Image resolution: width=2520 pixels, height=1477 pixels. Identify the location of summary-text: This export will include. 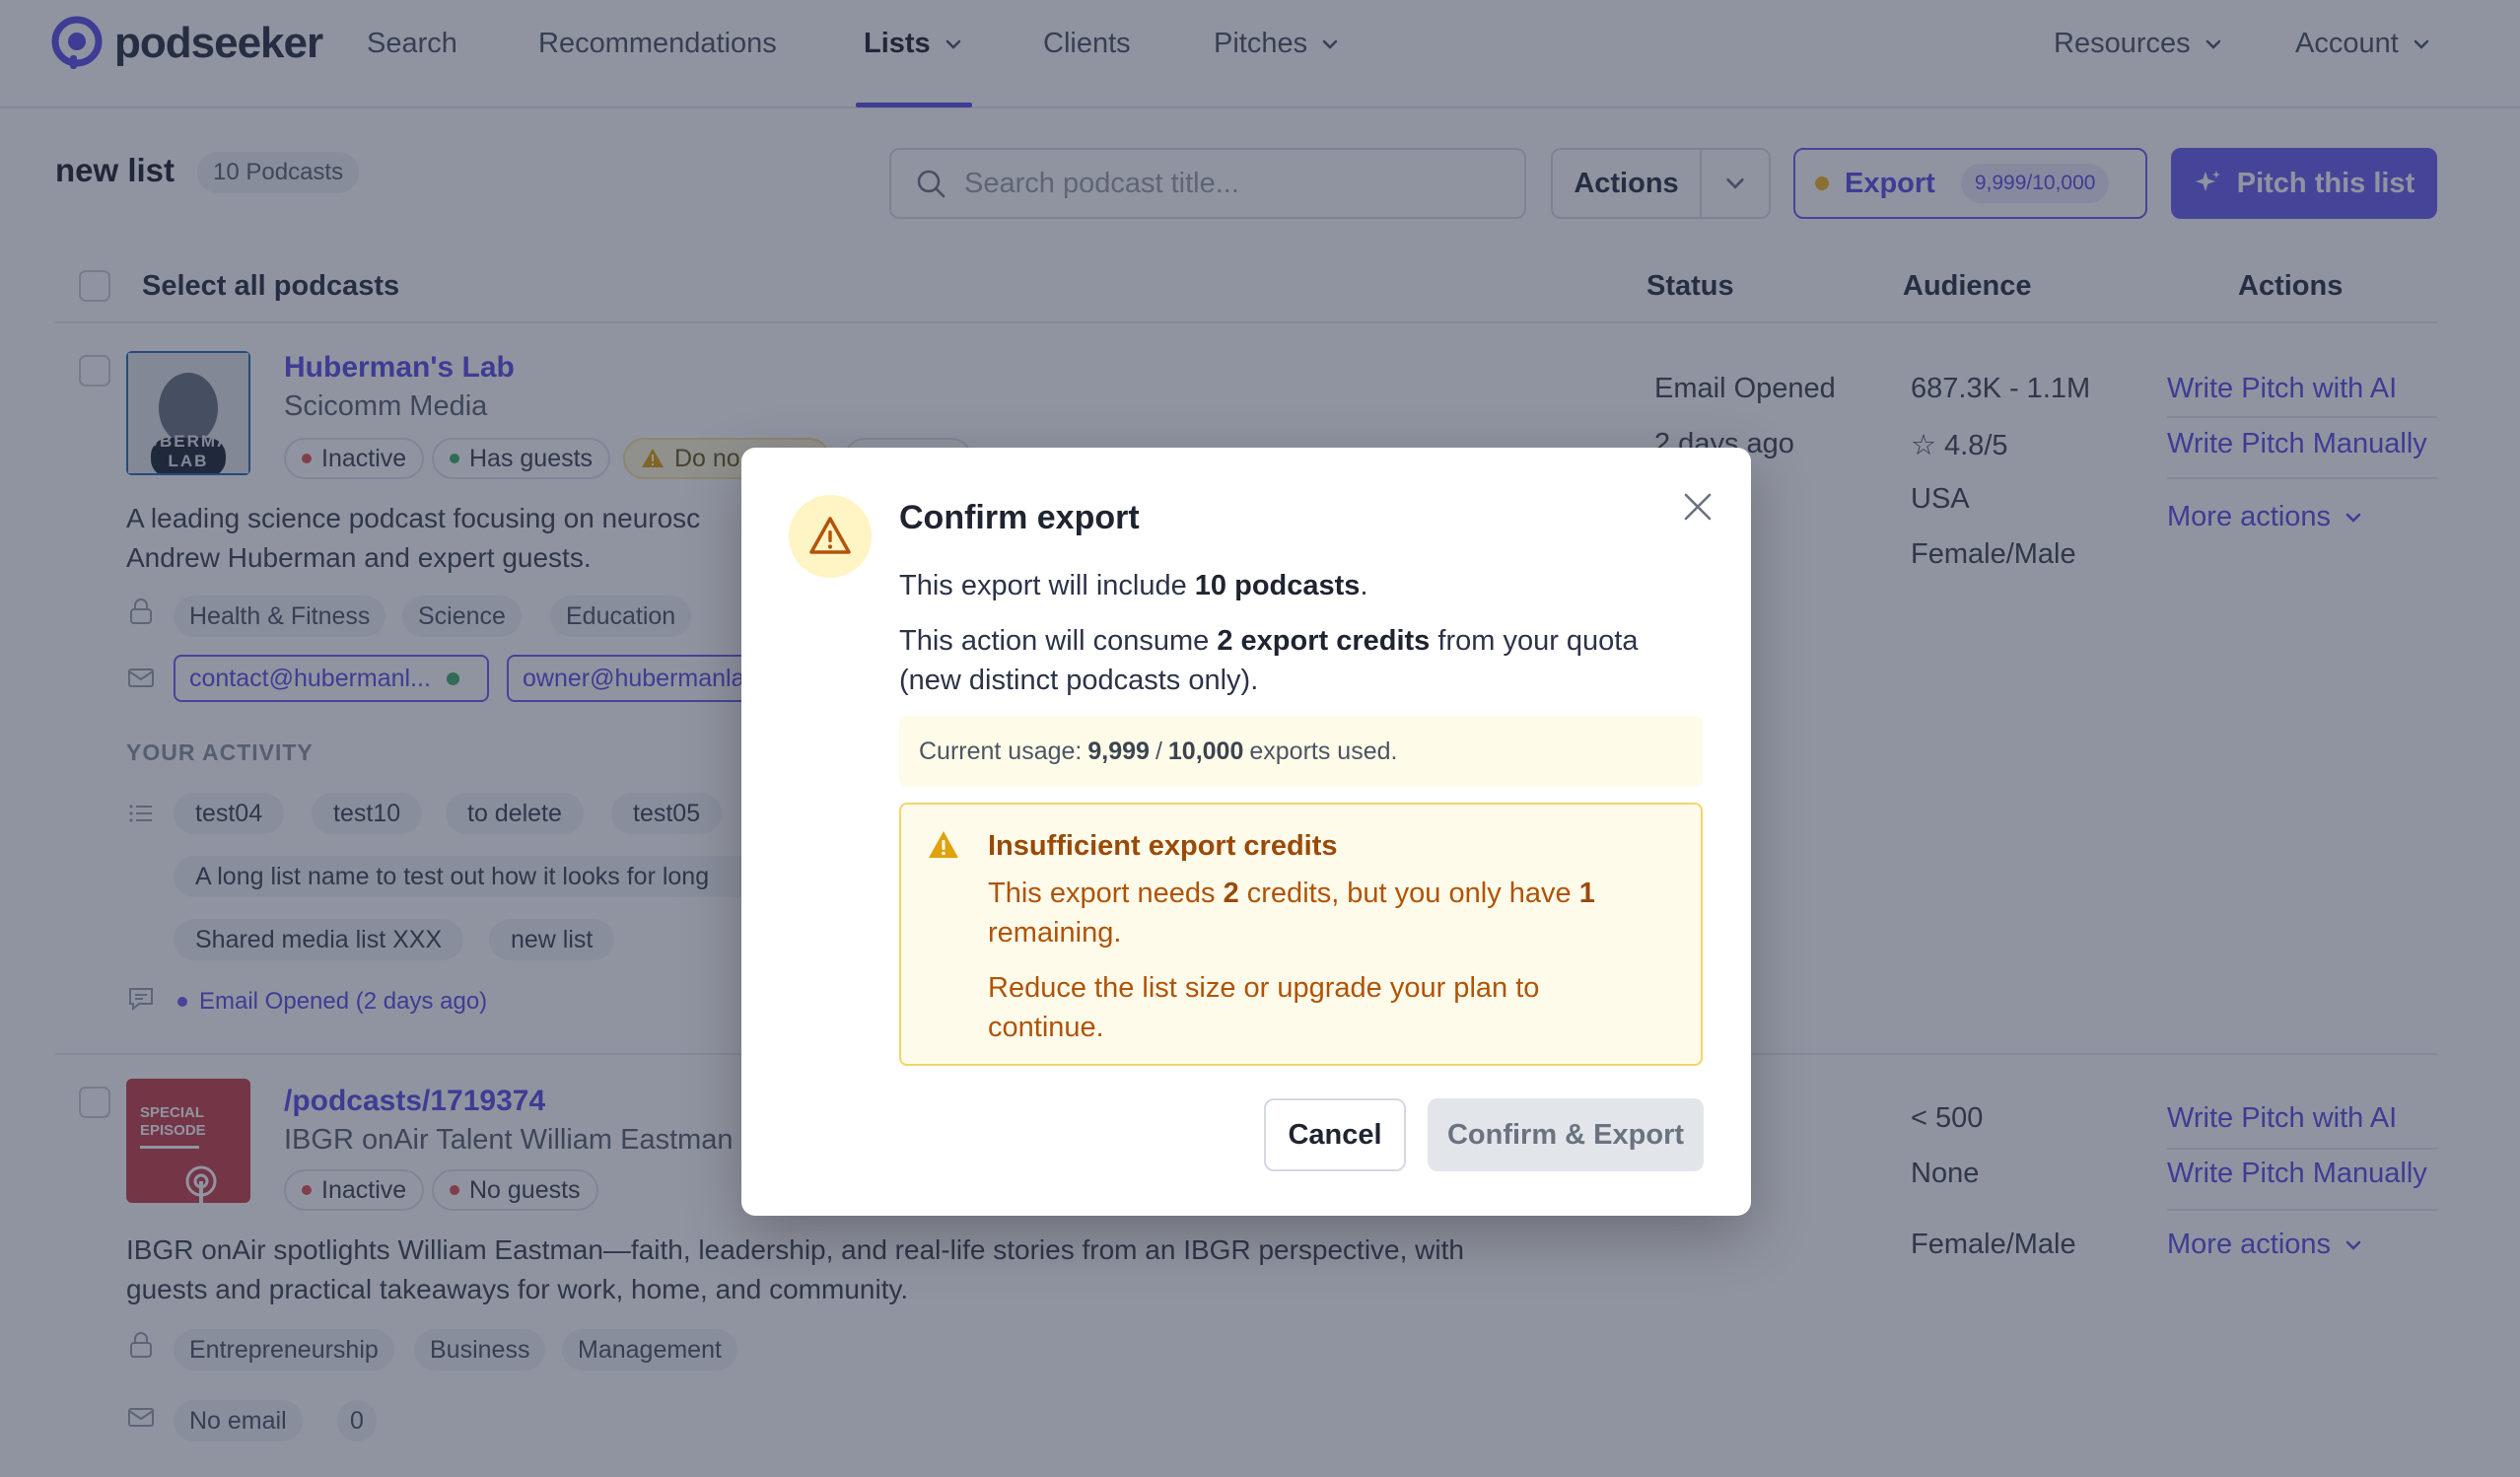
(1047, 586).